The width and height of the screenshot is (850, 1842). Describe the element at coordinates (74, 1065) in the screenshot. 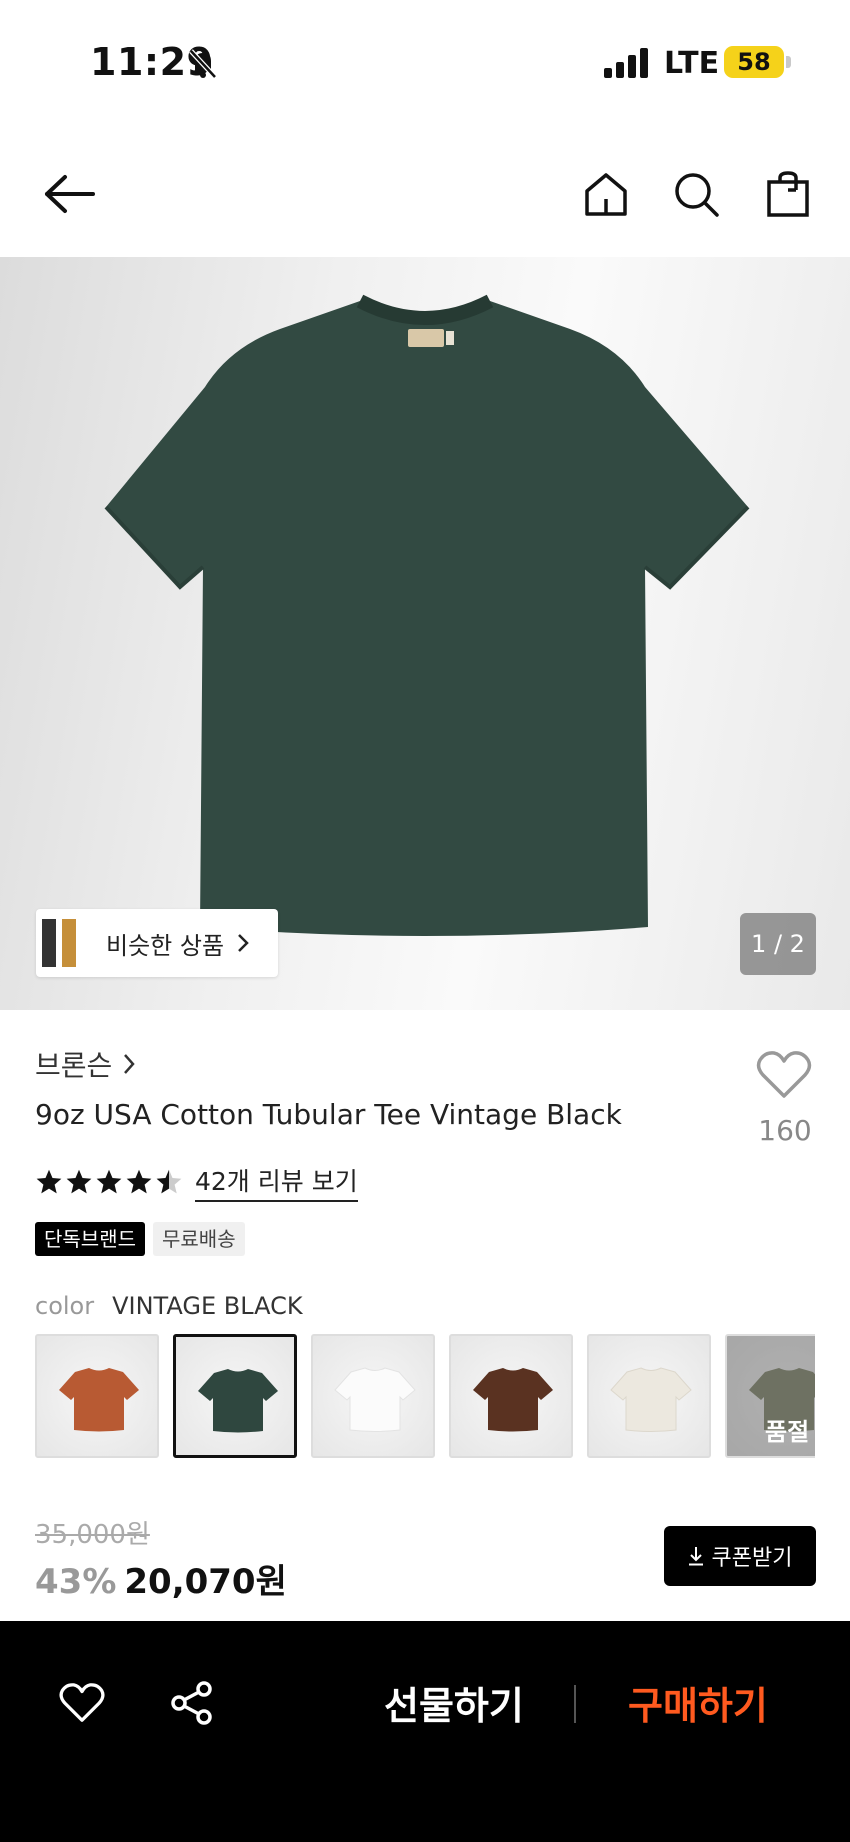

I see `brand-name: 브론슨` at that location.